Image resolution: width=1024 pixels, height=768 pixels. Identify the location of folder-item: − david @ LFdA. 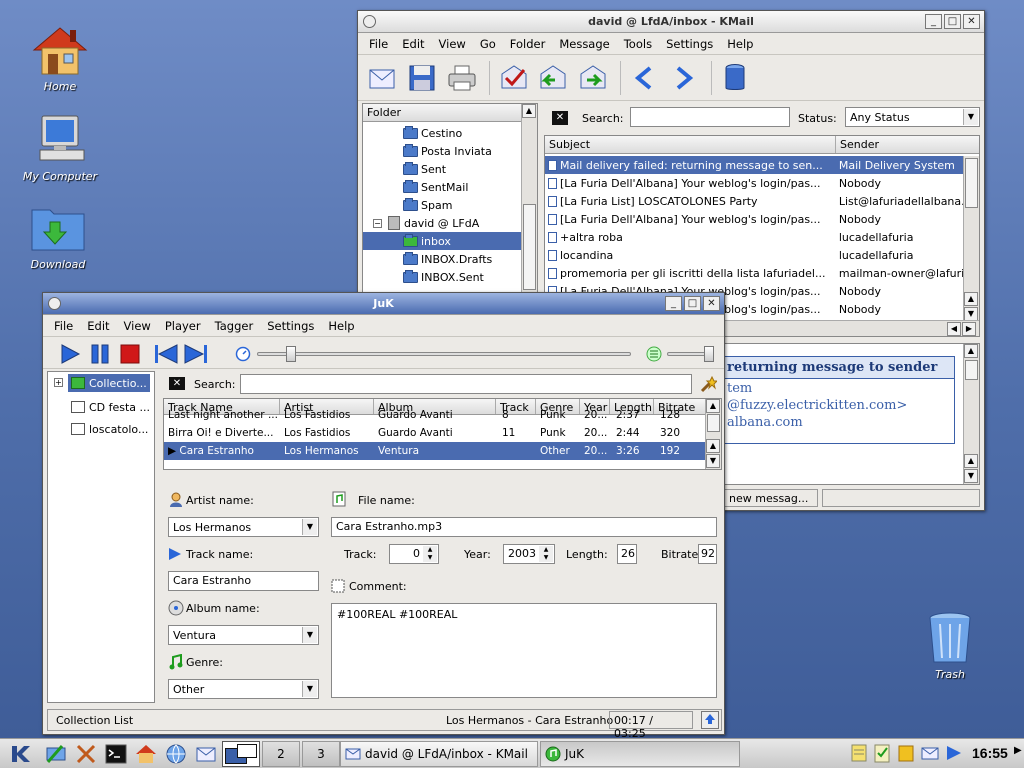
(442, 223).